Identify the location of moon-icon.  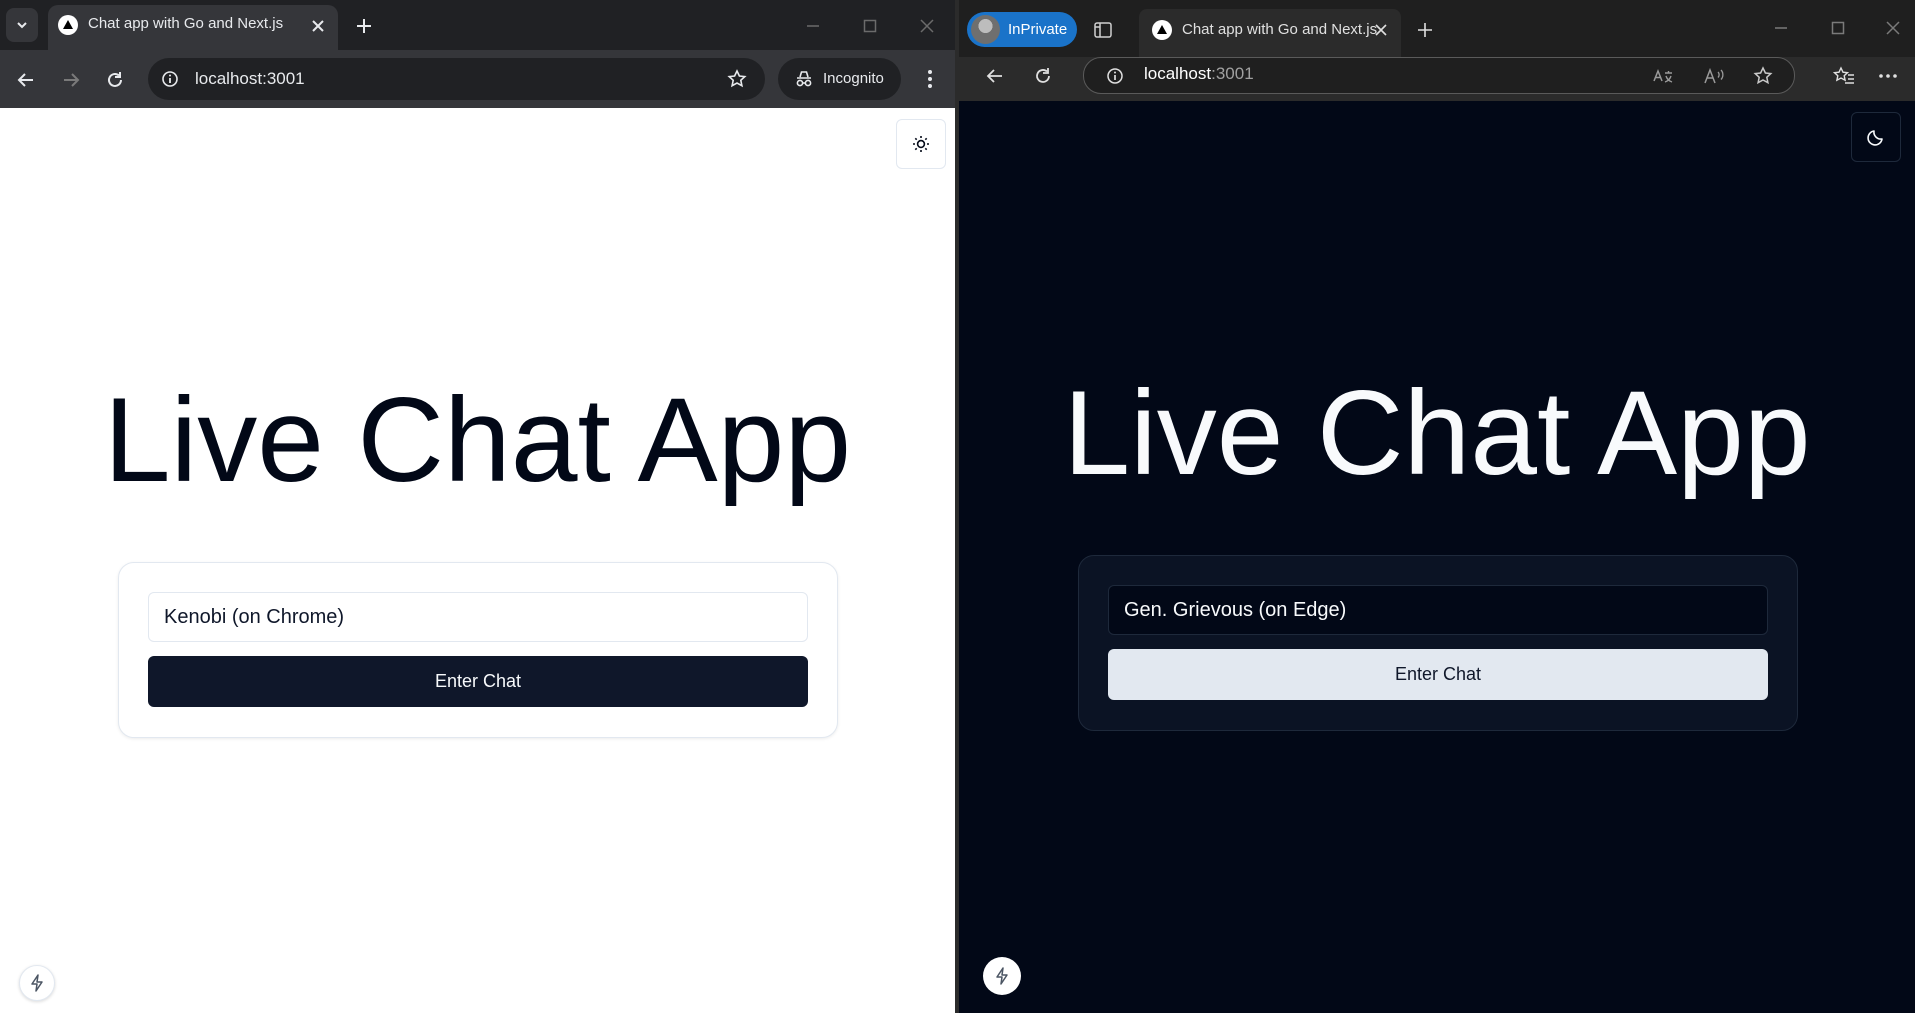
(1875, 138).